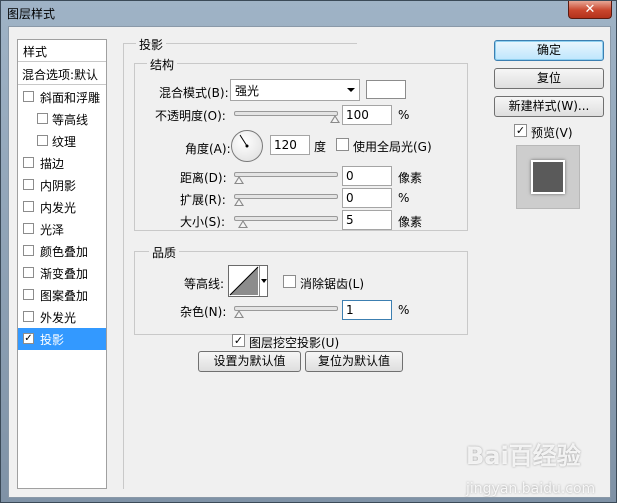 Image resolution: width=617 pixels, height=503 pixels. I want to click on style-list-label: 渐变叠加, so click(64, 274).